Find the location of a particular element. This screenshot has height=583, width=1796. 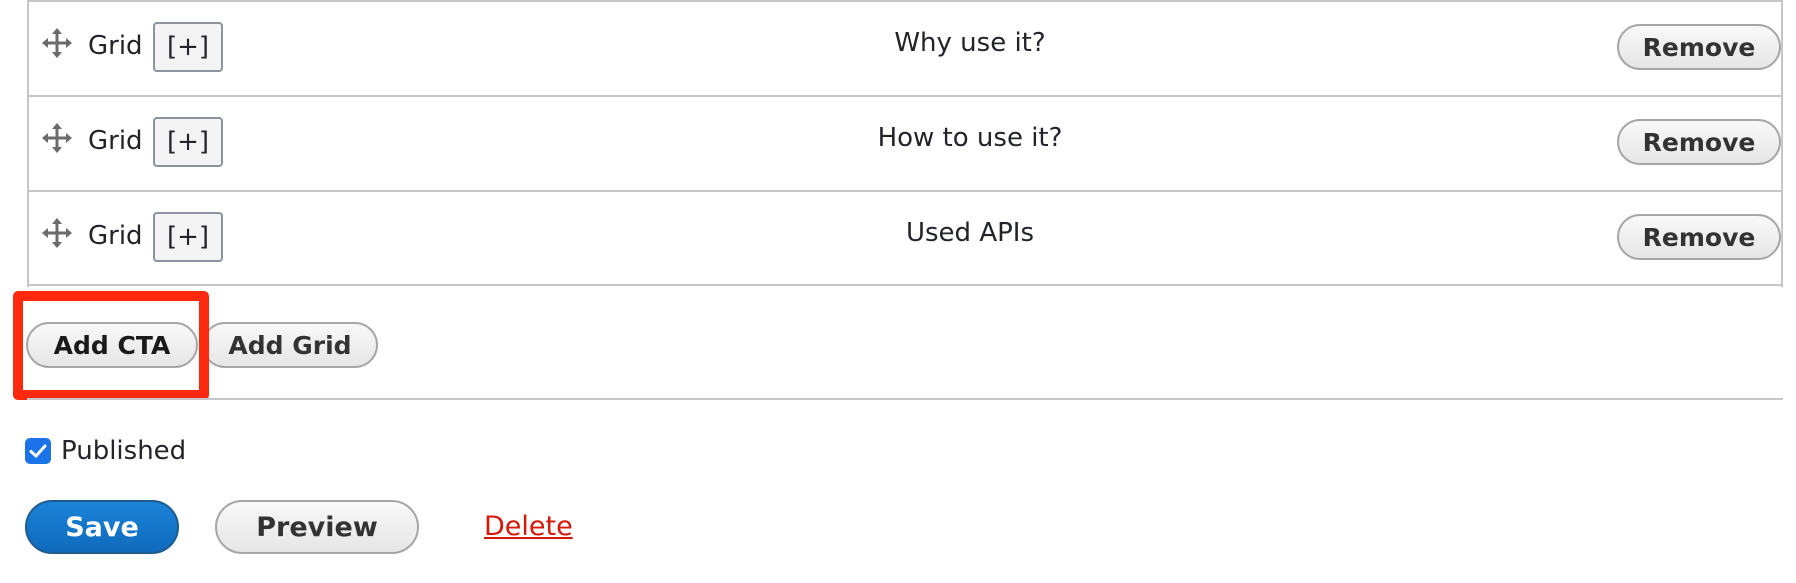

add-cta-button: Add CTA is located at coordinates (112, 345).